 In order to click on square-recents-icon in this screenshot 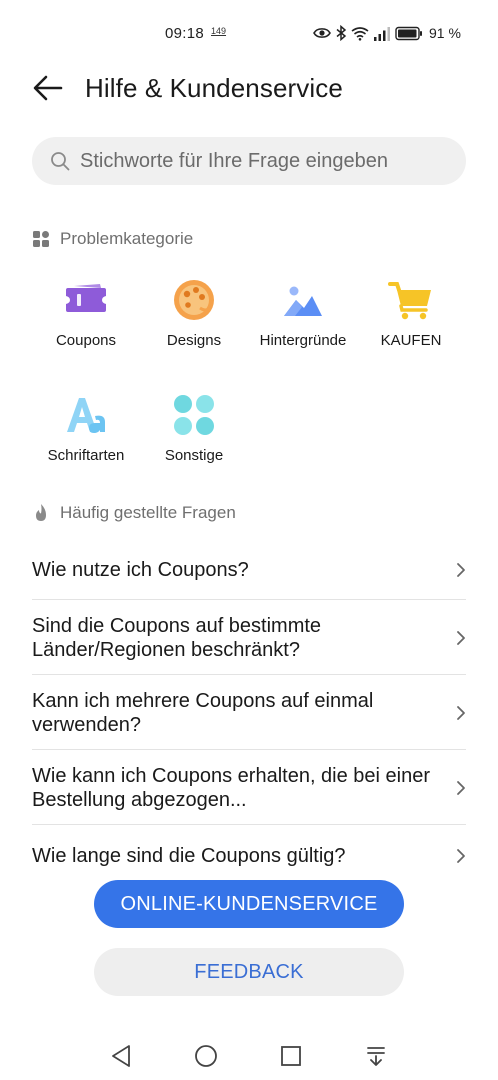, I will do `click(291, 1056)`.